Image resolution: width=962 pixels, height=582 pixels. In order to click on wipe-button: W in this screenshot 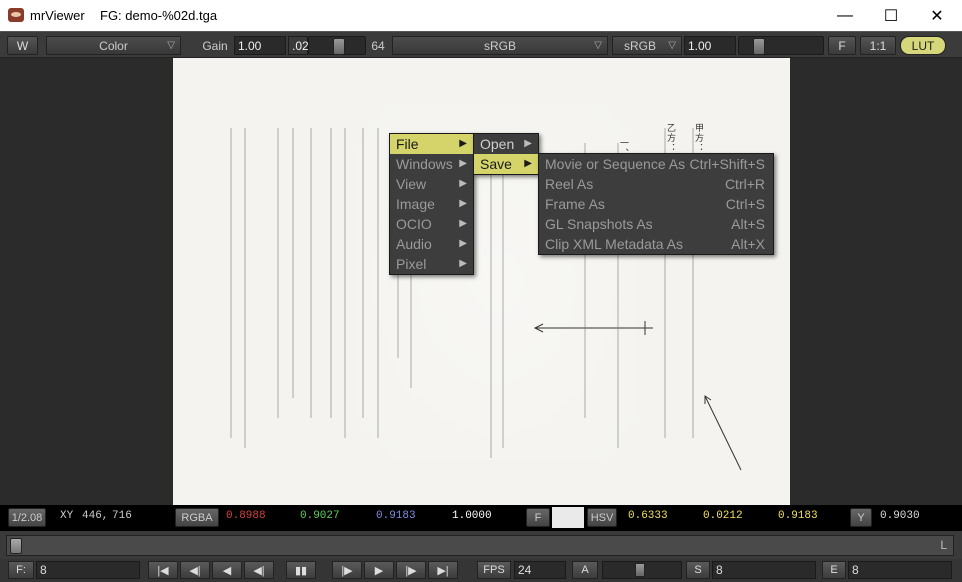, I will do `click(22, 45)`.